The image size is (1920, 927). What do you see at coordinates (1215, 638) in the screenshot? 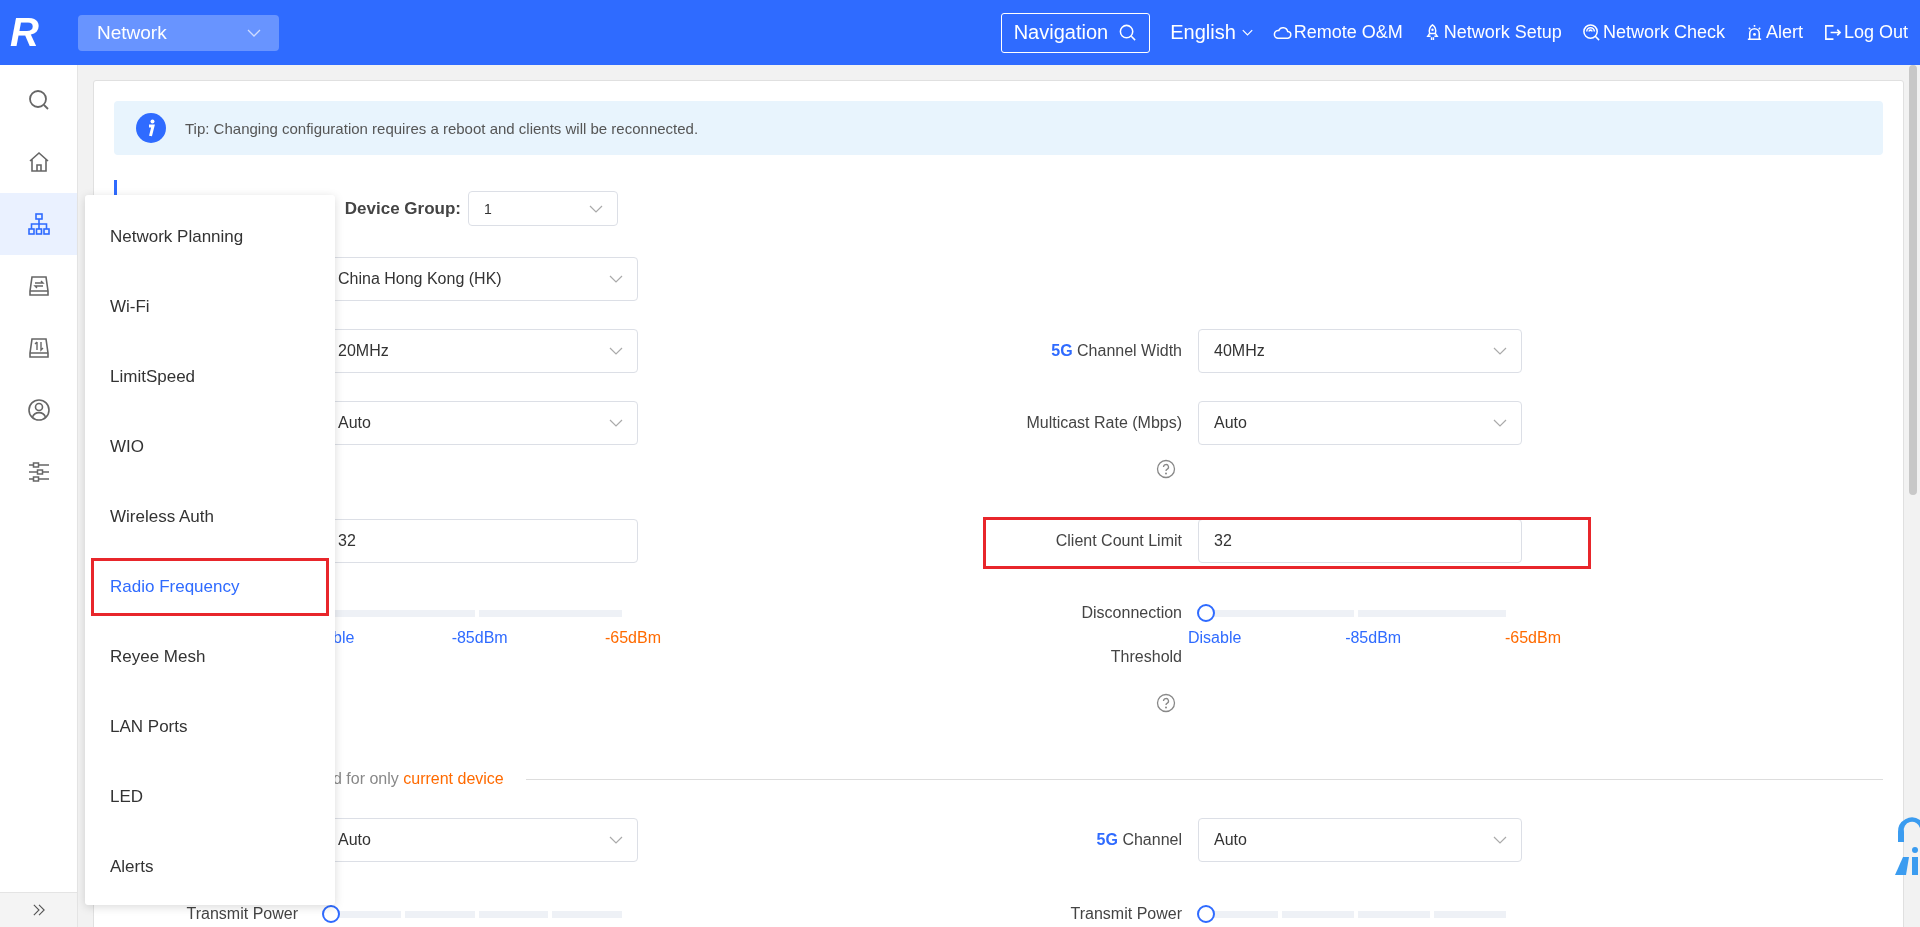
I see `slider-tick-label: Disable` at bounding box center [1215, 638].